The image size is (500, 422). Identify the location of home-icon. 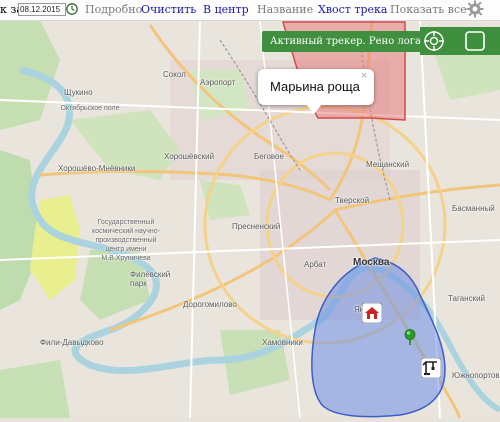
(372, 313).